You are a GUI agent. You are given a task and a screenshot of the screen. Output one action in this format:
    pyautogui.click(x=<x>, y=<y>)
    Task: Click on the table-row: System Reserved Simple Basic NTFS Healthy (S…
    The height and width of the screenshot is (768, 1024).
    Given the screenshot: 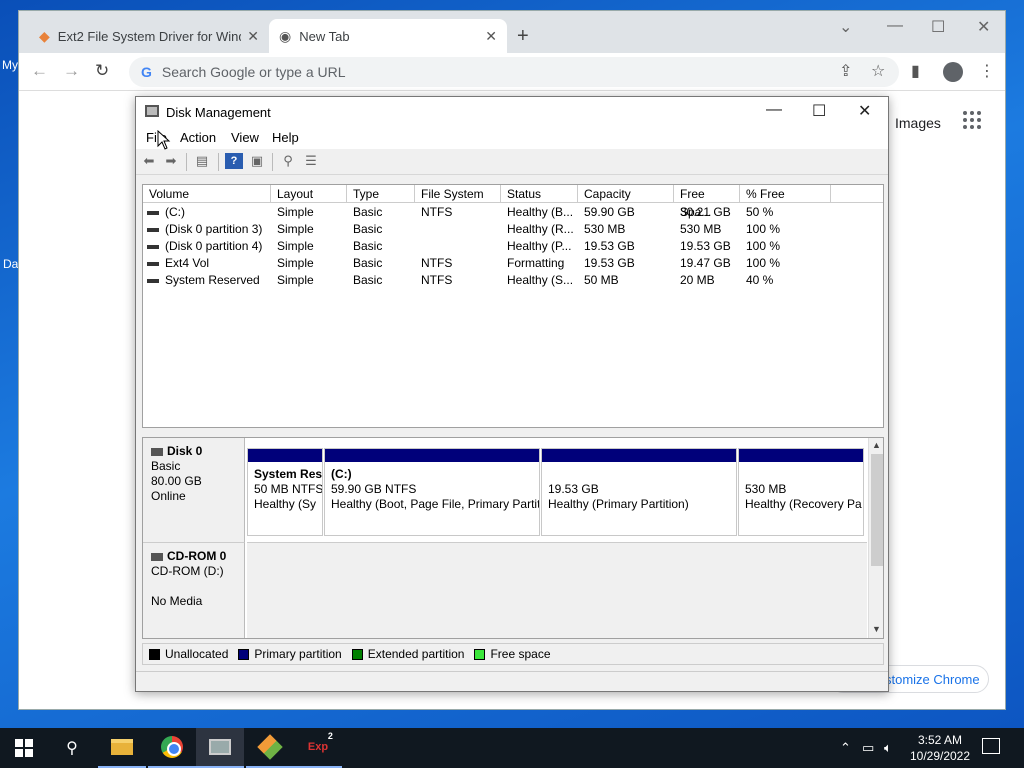 What is the action you would take?
    pyautogui.click(x=513, y=280)
    